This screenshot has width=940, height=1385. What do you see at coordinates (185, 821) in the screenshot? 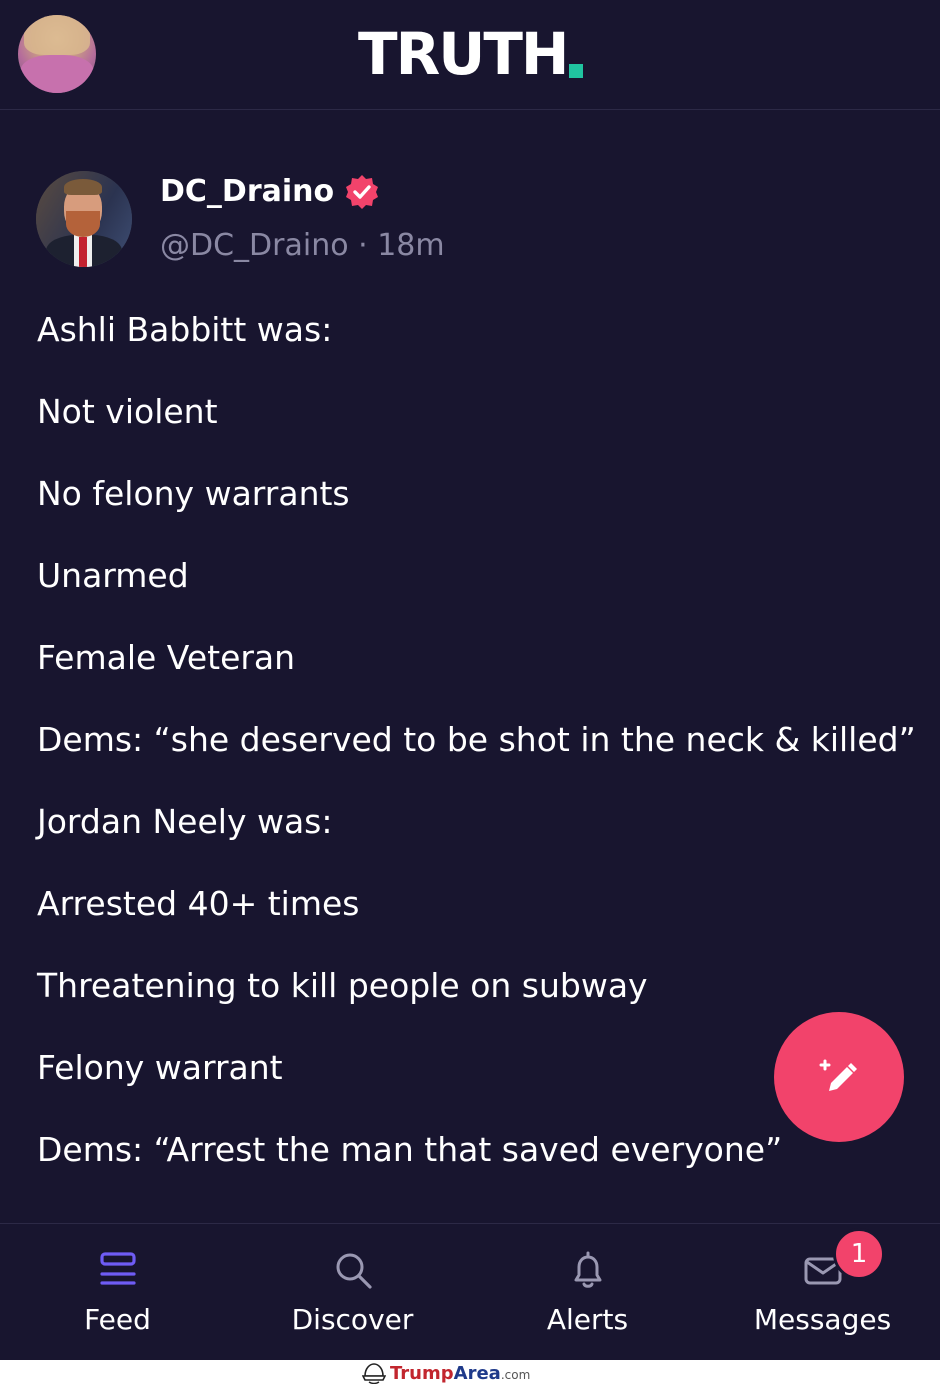
I see `post-line: Jordan Neely was:` at bounding box center [185, 821].